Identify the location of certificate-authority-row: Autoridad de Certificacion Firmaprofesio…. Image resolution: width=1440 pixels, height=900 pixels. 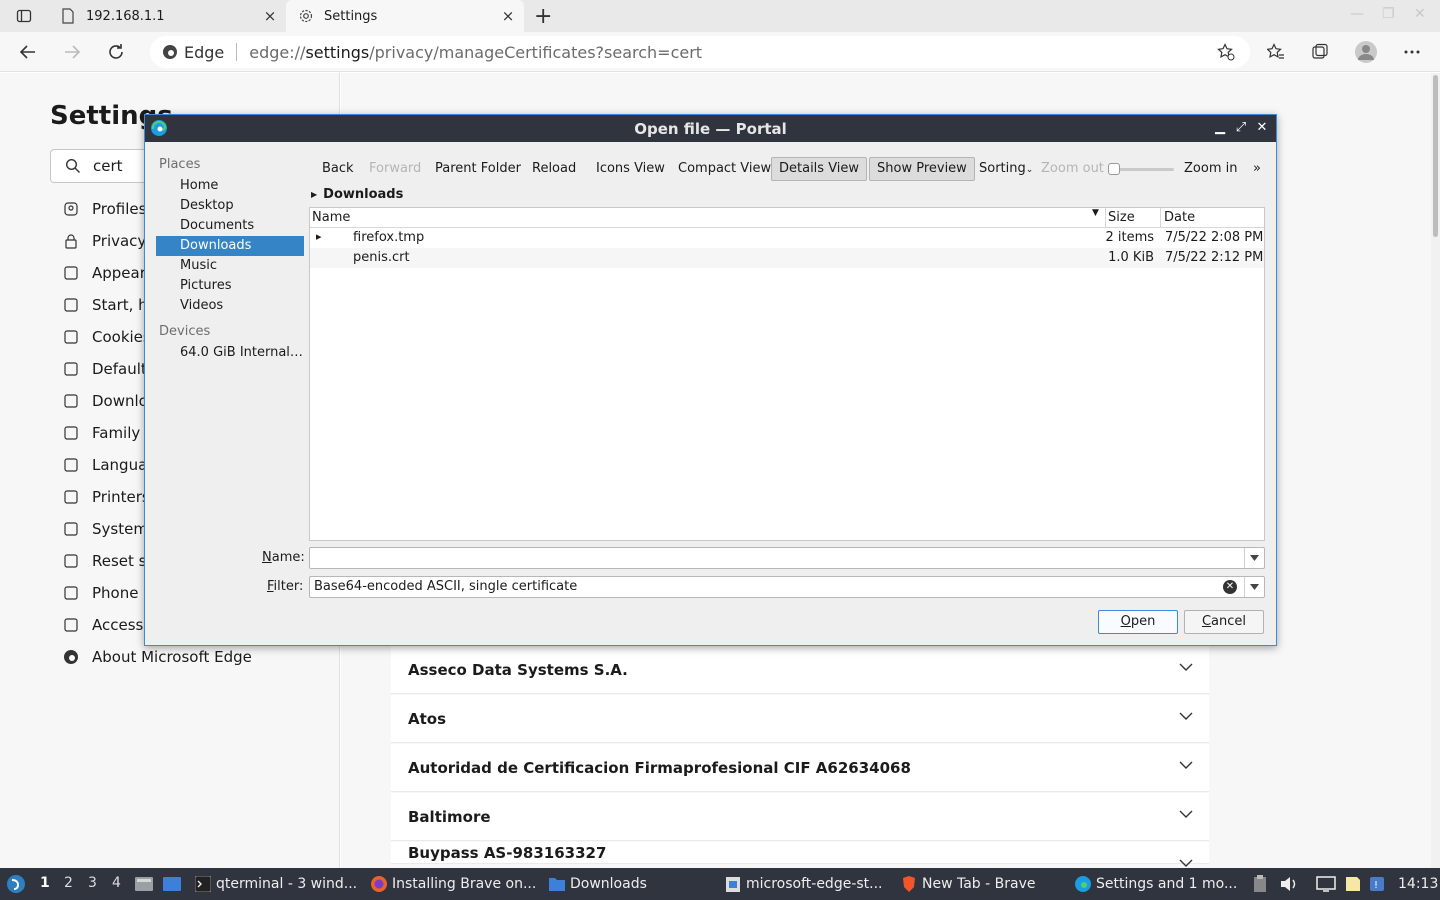
(800, 768).